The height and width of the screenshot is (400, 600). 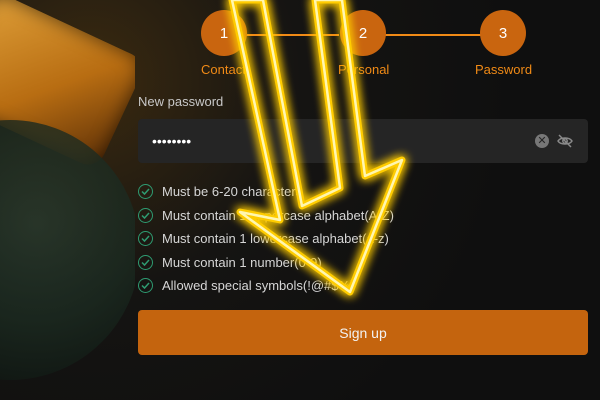 I want to click on password-rule: Must contain 1 lowercase alphabet(a-z), so click(x=266, y=239).